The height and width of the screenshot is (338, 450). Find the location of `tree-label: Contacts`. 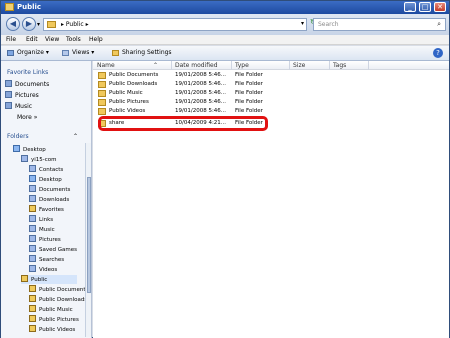

tree-label: Contacts is located at coordinates (51, 170).